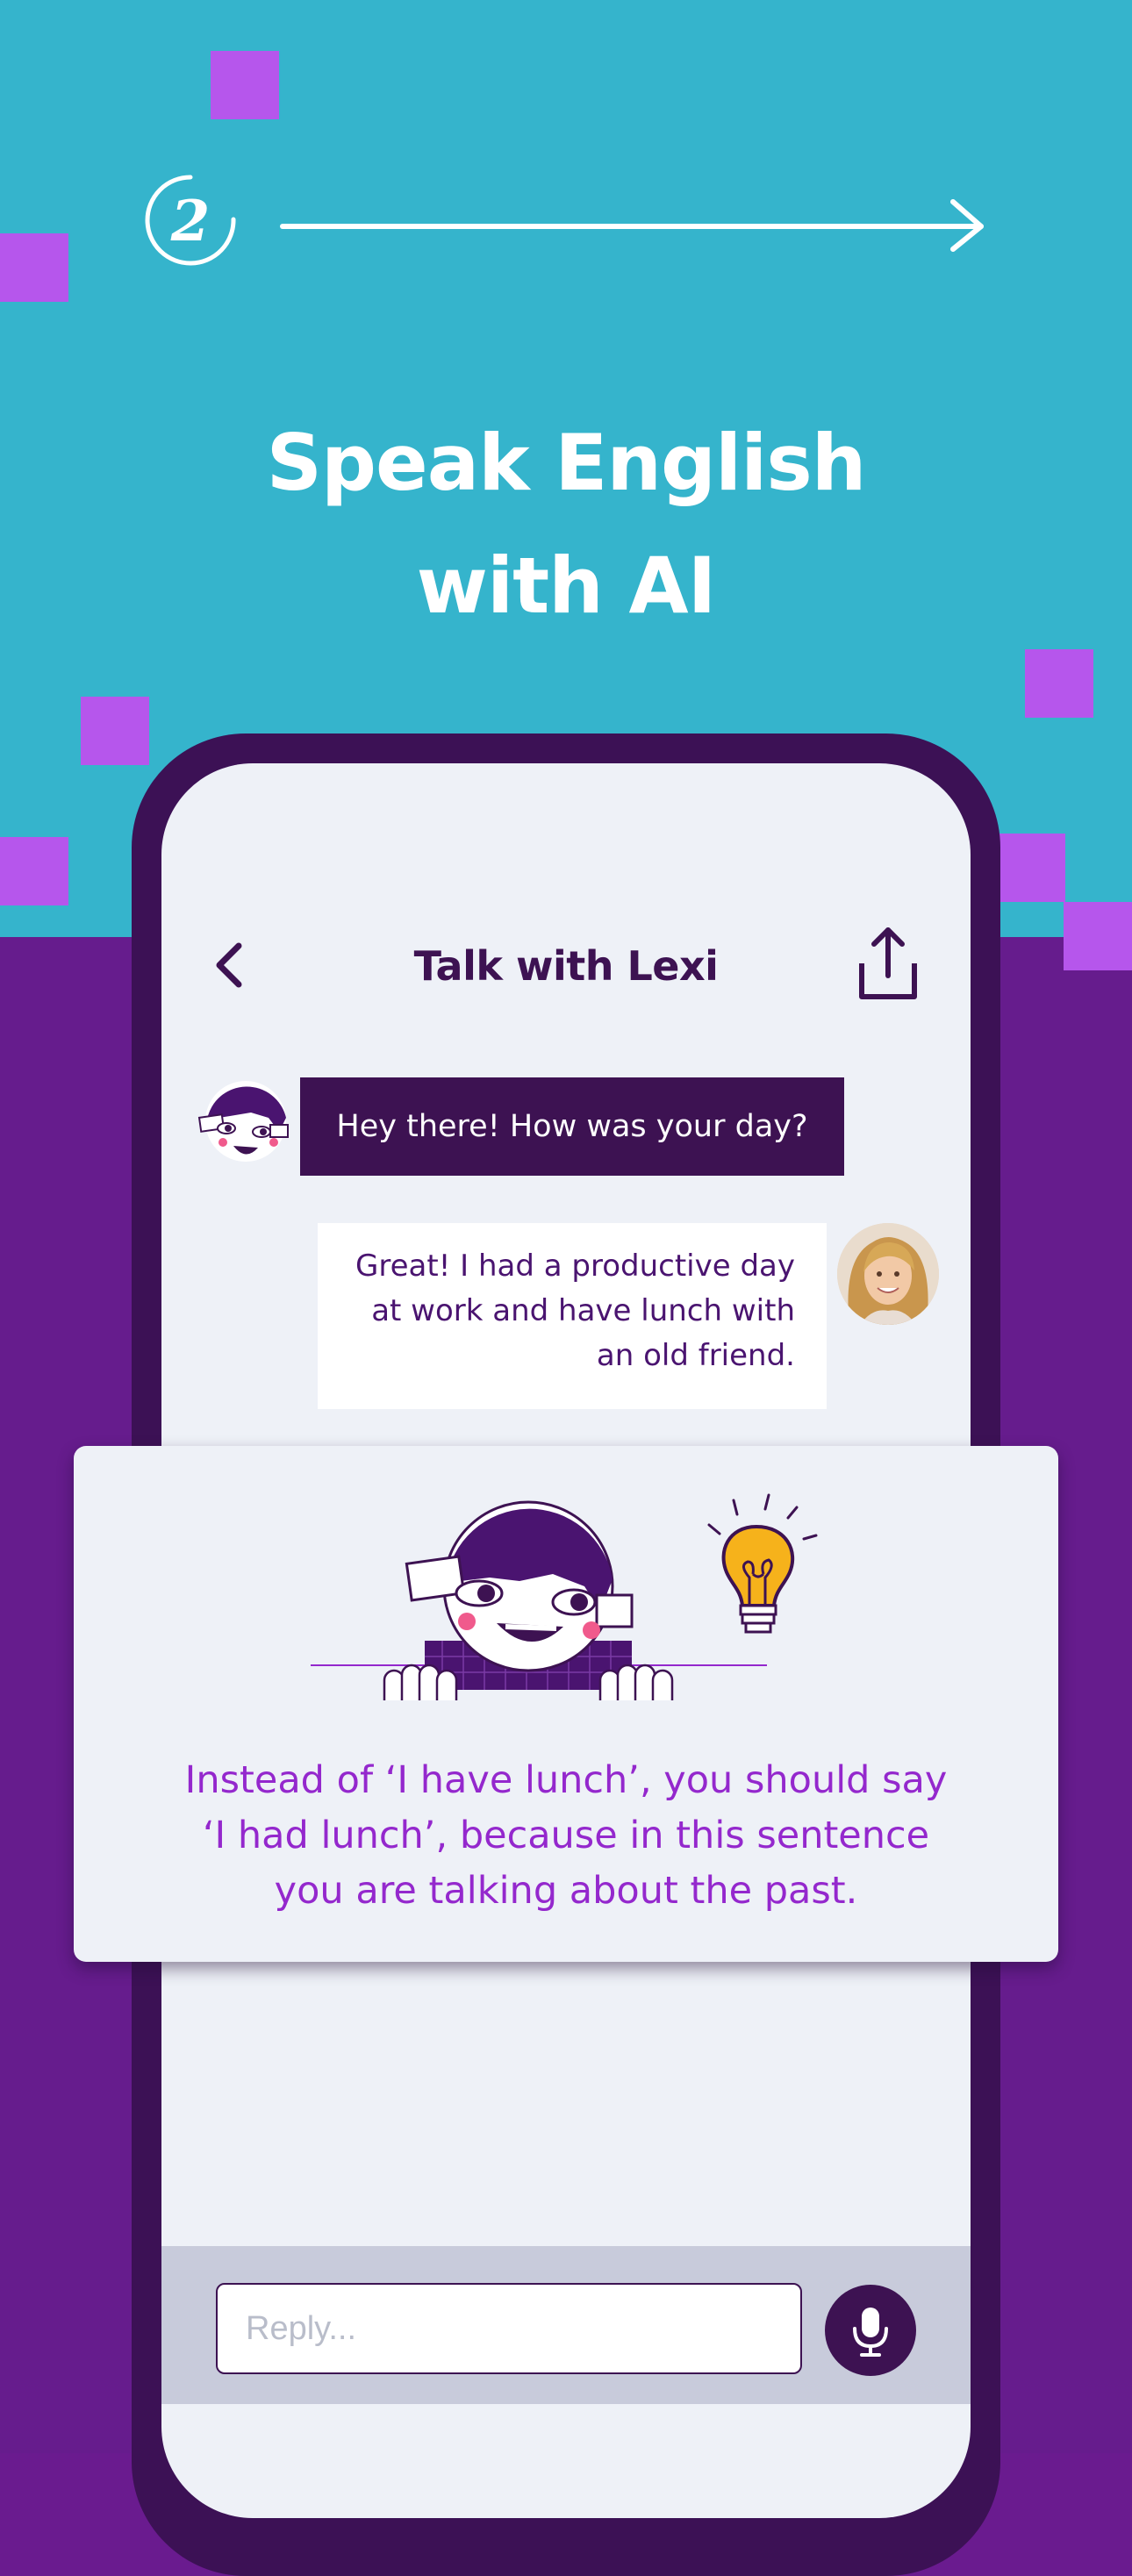 The image size is (1132, 2576). Describe the element at coordinates (243, 1125) in the screenshot. I see `lexi-avatar` at that location.